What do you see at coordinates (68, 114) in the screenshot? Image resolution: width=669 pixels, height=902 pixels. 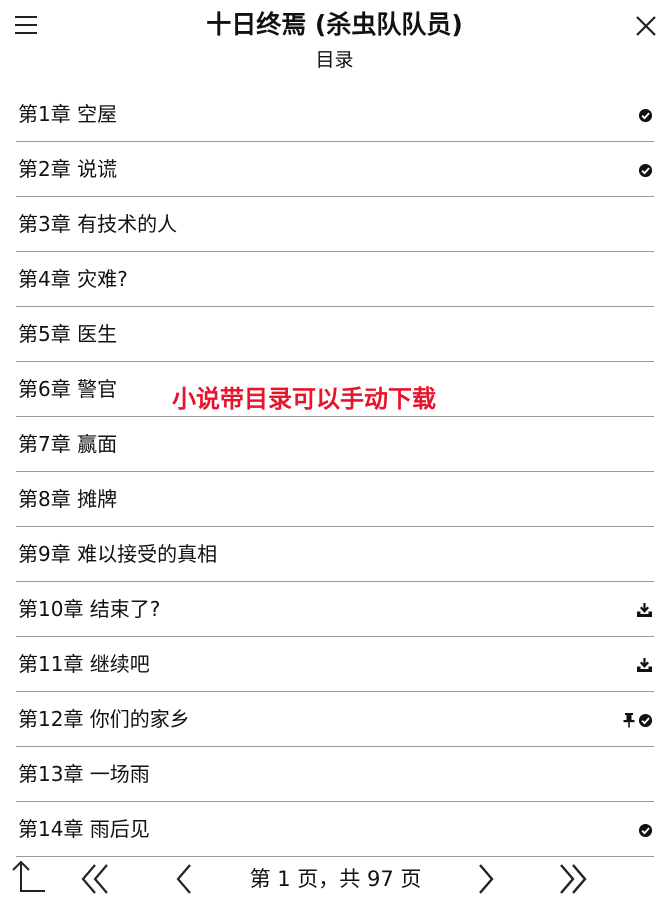 I see `chapter-title: 第1章 空屋` at bounding box center [68, 114].